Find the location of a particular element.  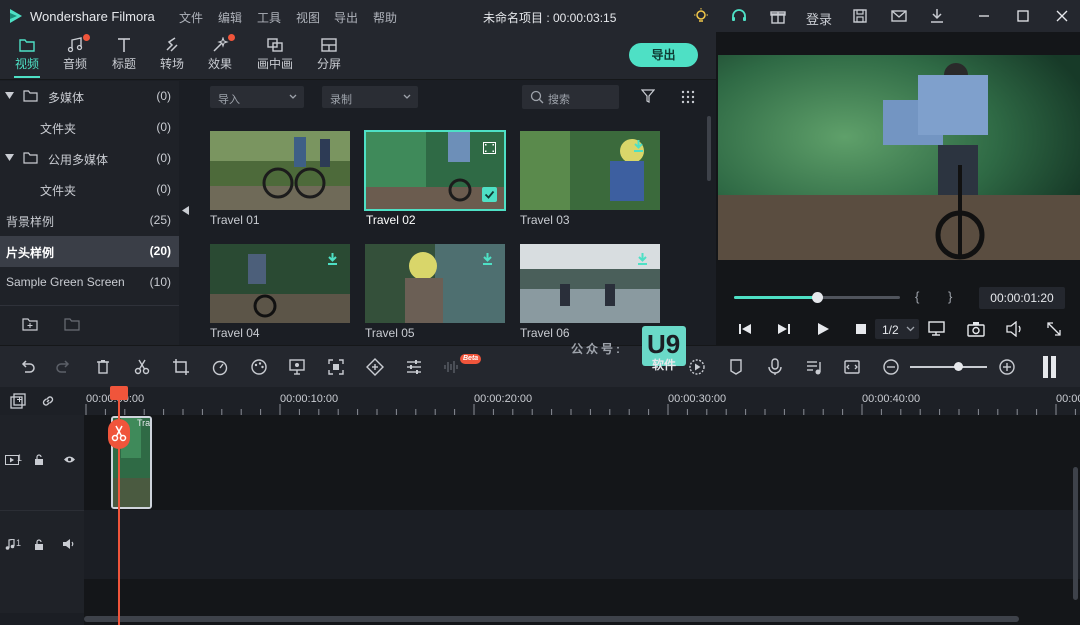

green-screen-icon is located at coordinates (297, 367).